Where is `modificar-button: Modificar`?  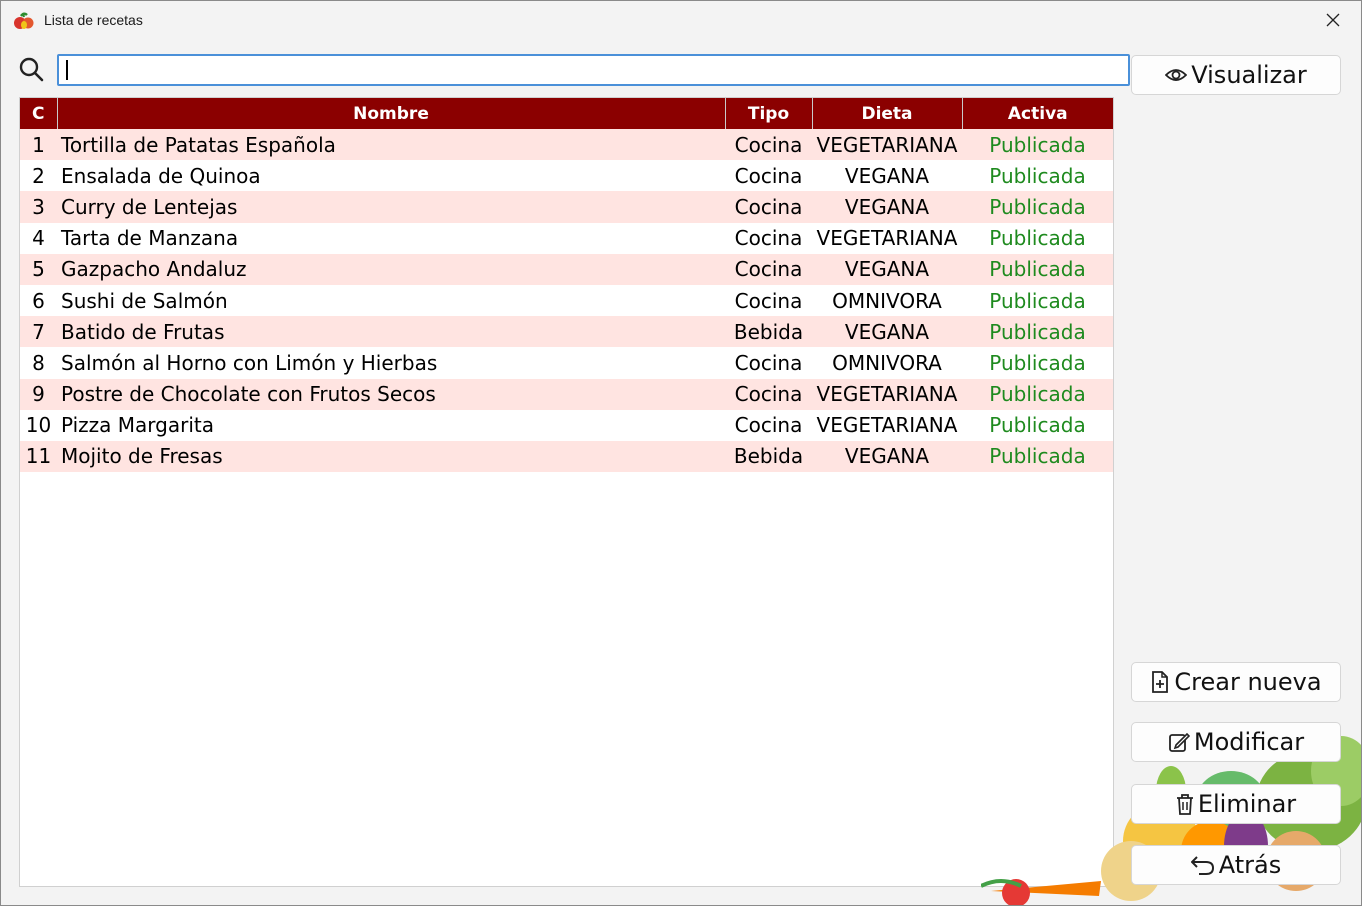 modificar-button: Modificar is located at coordinates (1236, 742).